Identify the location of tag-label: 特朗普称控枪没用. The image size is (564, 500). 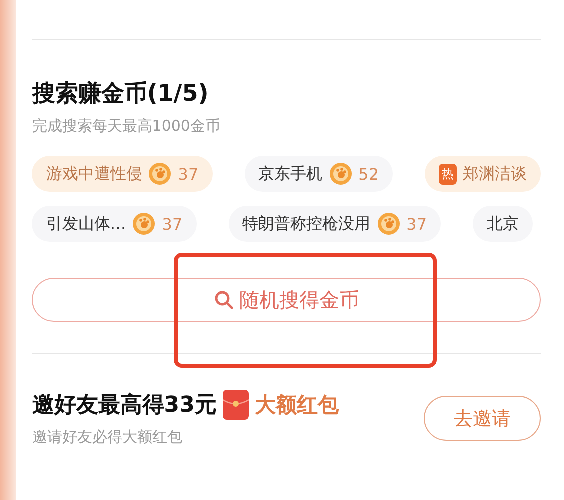
(306, 224).